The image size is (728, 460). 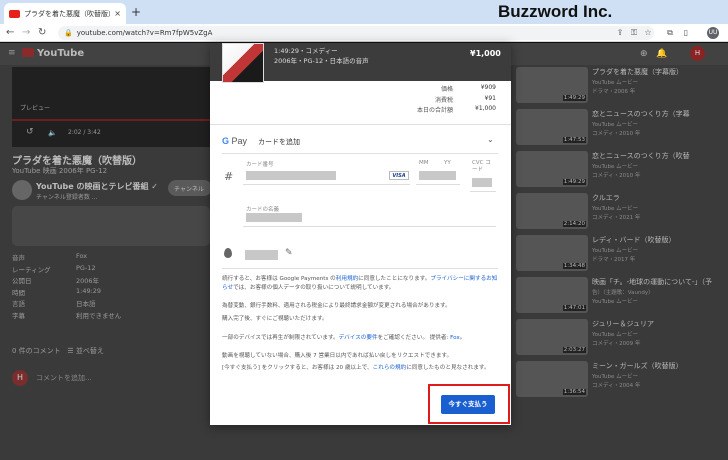 What do you see at coordinates (291, 175) in the screenshot?
I see `card-number-field` at bounding box center [291, 175].